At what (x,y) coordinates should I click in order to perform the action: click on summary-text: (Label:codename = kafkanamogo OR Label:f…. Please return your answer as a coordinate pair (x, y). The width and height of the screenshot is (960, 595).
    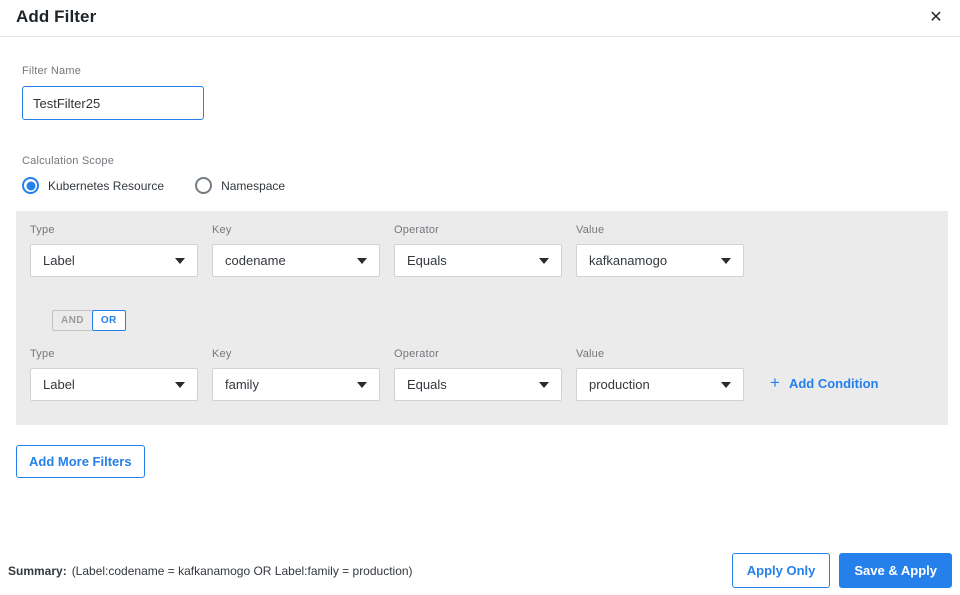
    Looking at the image, I should click on (242, 570).